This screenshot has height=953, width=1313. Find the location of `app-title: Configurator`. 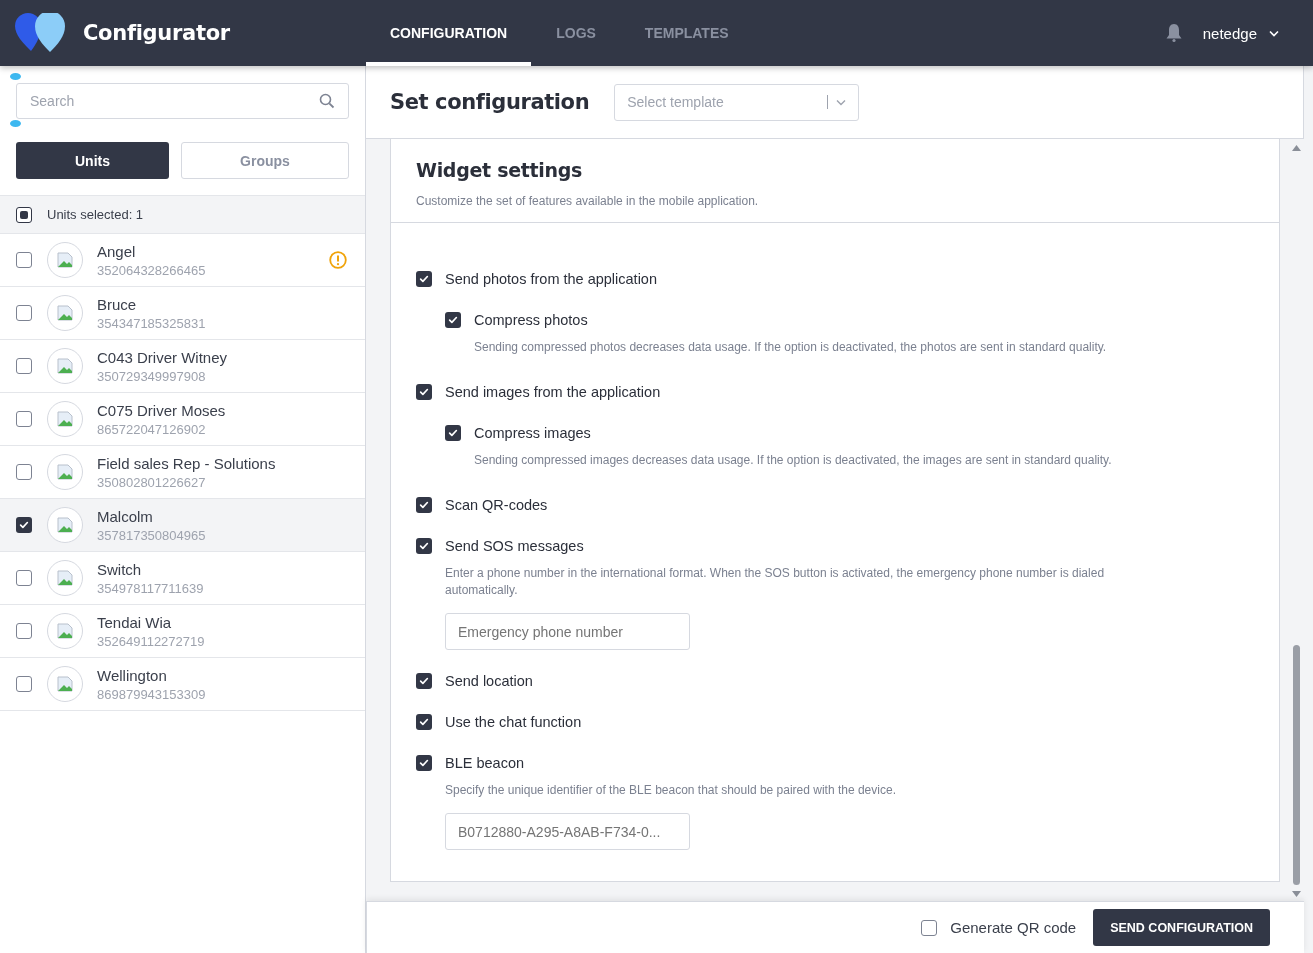

app-title: Configurator is located at coordinates (156, 33).